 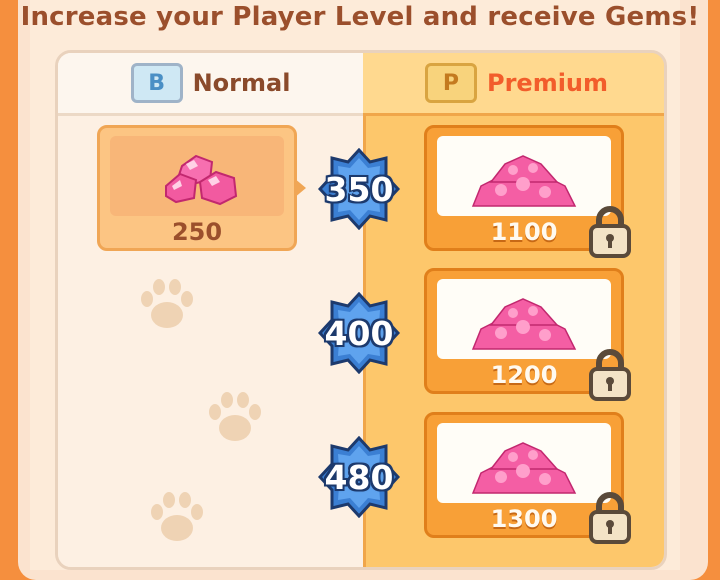 I want to click on pointer-arrow, so click(x=300, y=188).